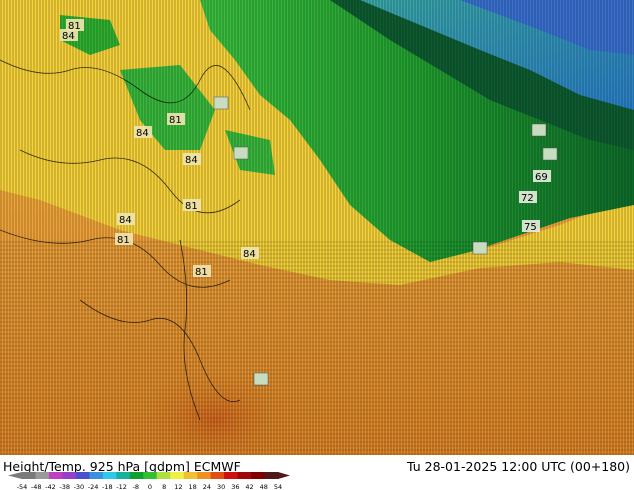 Image resolution: width=634 pixels, height=490 pixels. I want to click on scale-tick-label: -24, so click(93, 486).